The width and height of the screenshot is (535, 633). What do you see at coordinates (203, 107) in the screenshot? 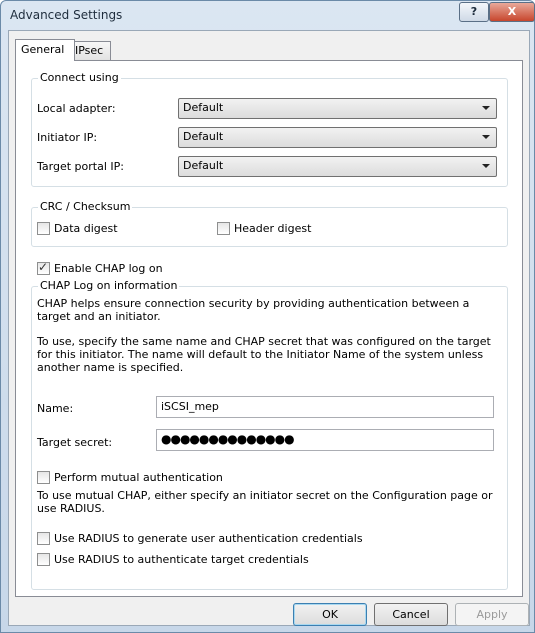
I see `local-adapter-value: Default` at bounding box center [203, 107].